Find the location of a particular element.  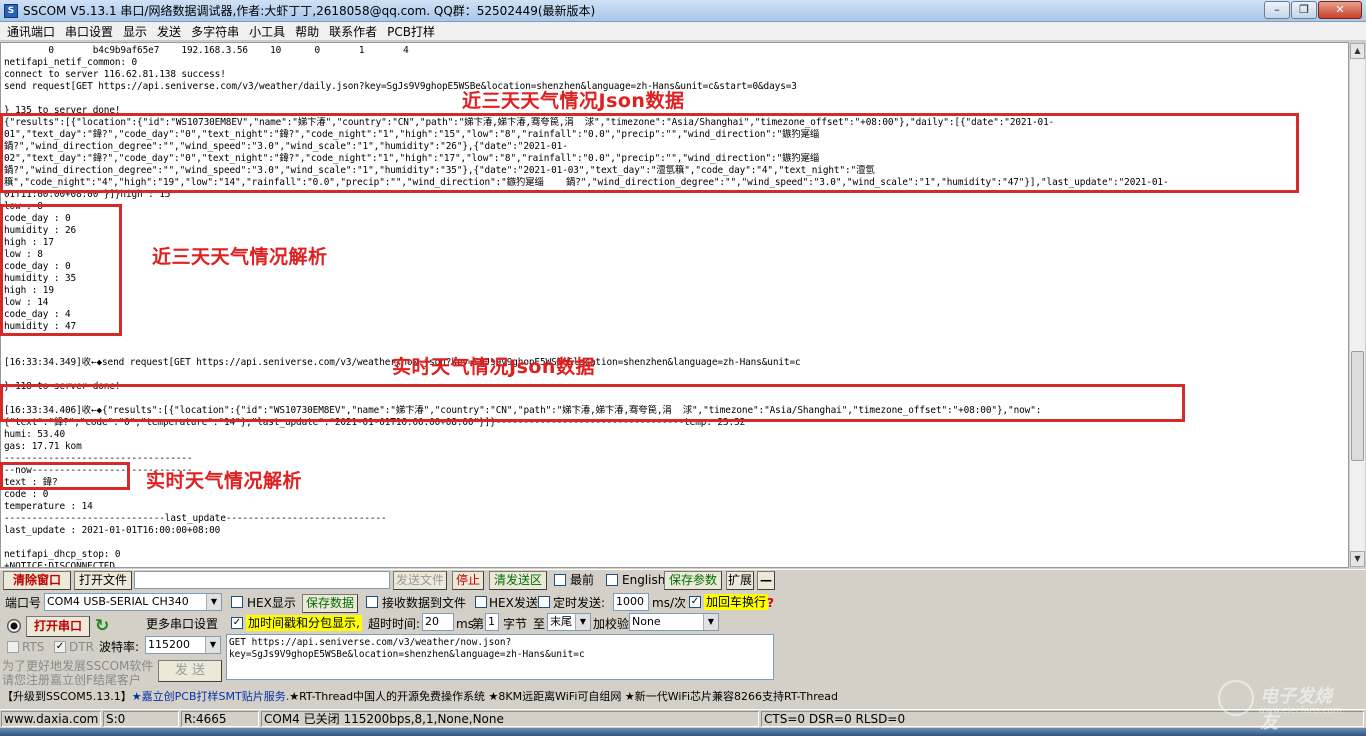

baud-select: 115200 ▼ is located at coordinates (183, 645).